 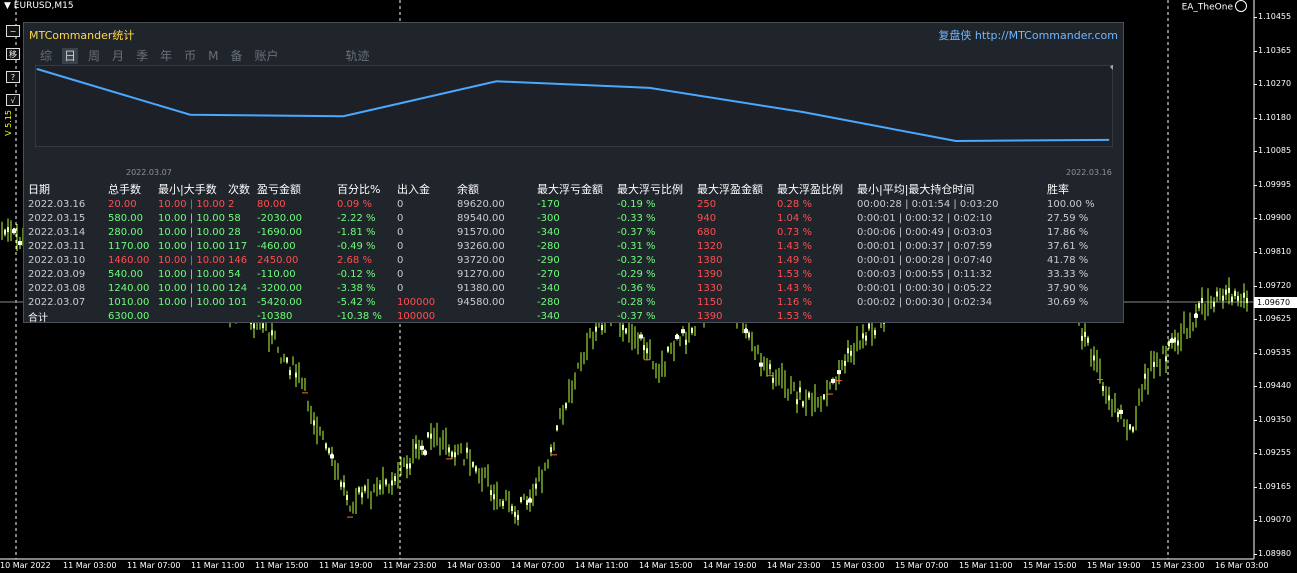 I want to click on table-cell: -5.42 %, so click(x=356, y=302).